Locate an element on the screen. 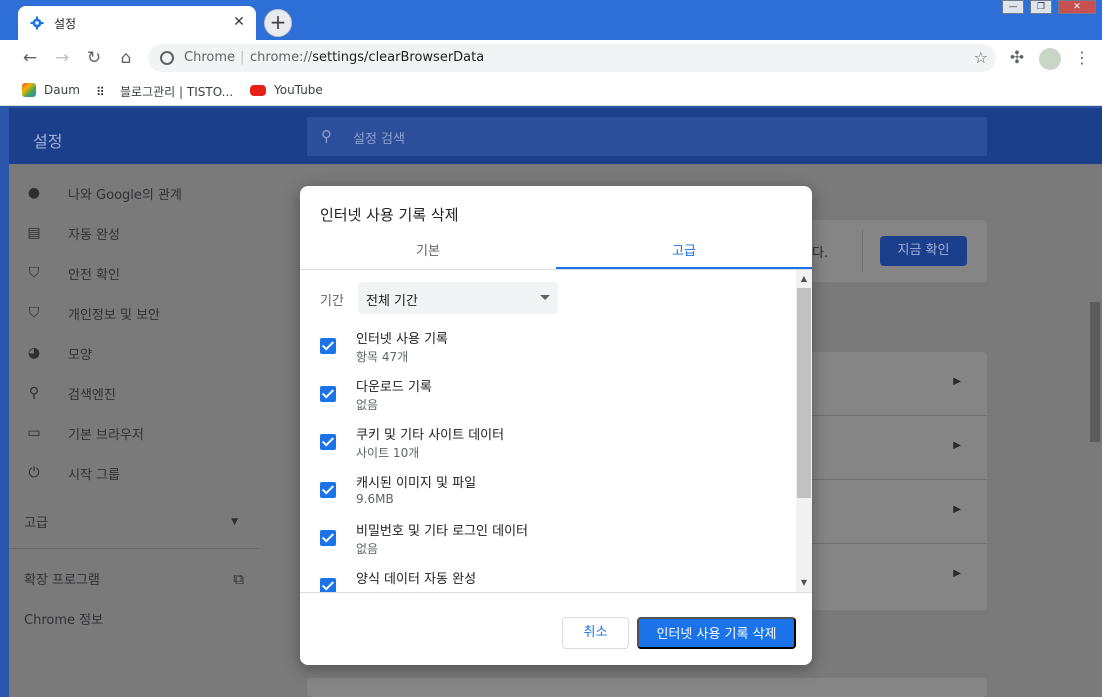  palette-icon: ◕ is located at coordinates (34, 352).